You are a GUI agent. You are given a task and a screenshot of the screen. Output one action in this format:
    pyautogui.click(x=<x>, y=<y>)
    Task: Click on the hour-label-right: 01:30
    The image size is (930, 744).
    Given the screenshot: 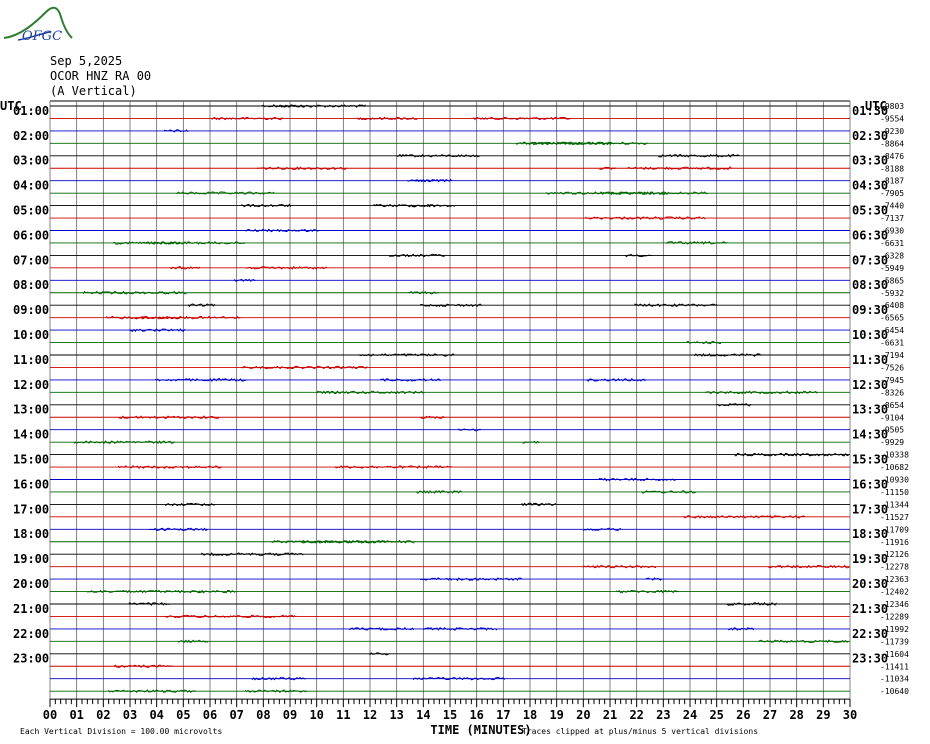 What is the action you would take?
    pyautogui.click(x=870, y=111)
    